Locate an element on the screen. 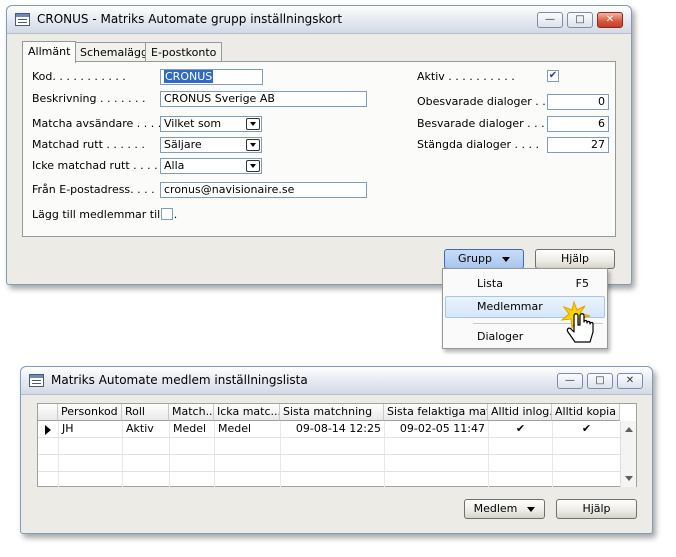 This screenshot has height=557, width=676. besvarade-dialoger-label: Besvarade dialoger . . . is located at coordinates (481, 123).